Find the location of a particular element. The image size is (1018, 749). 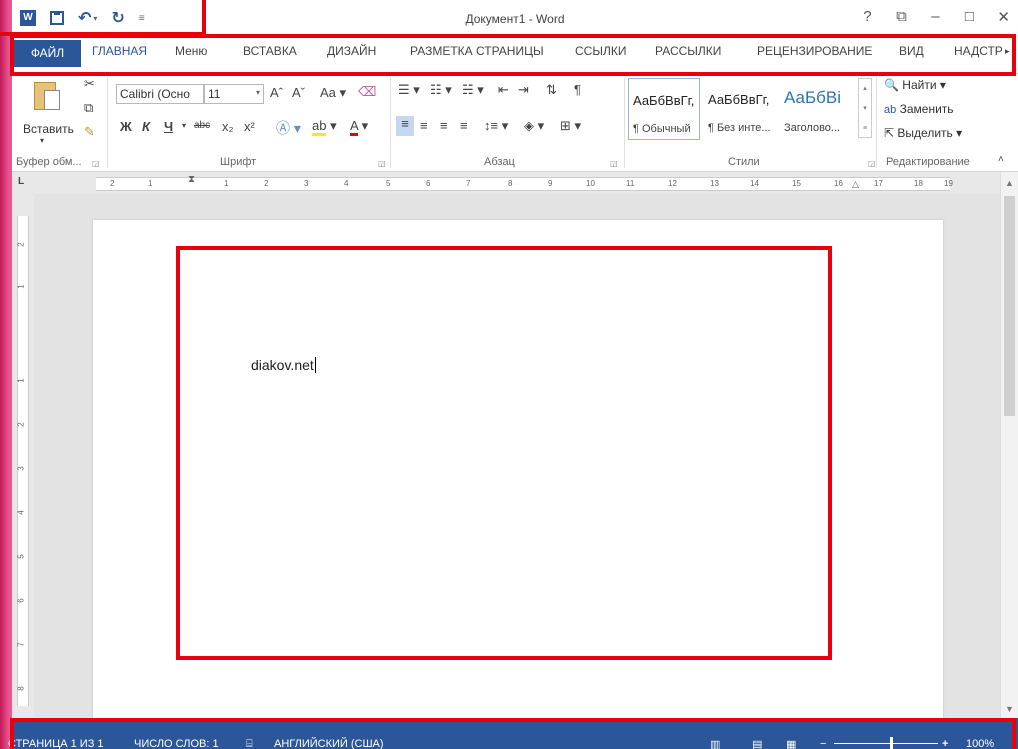

increase-indent-icon: ⇥ is located at coordinates (523, 90).